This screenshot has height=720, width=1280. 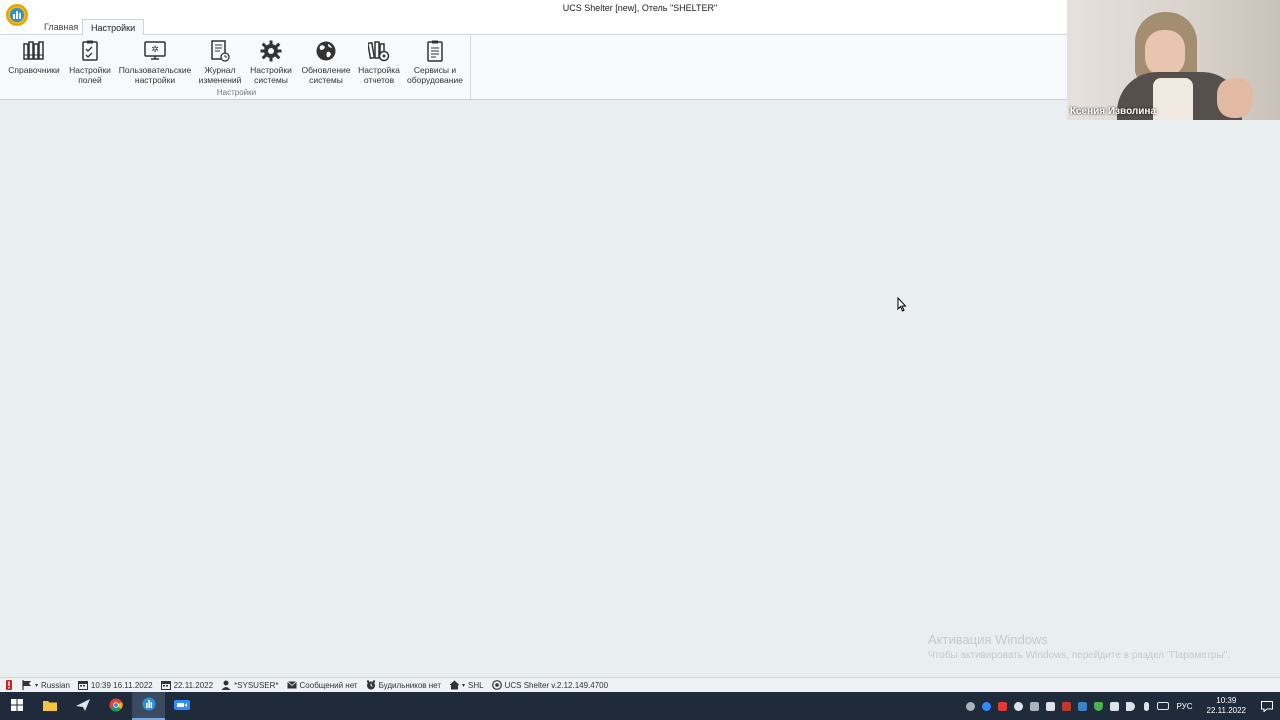 I want to click on status-system-datetime: 10:39 16.11.2022, so click(x=115, y=685).